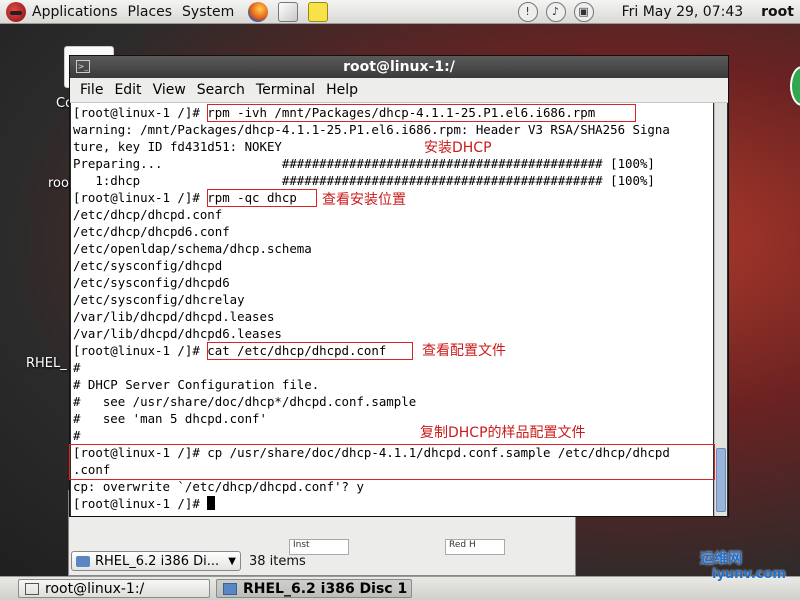 This screenshot has height=600, width=800. Describe the element at coordinates (364, 200) in the screenshot. I see `annotation-query: 查看安装位置` at that location.